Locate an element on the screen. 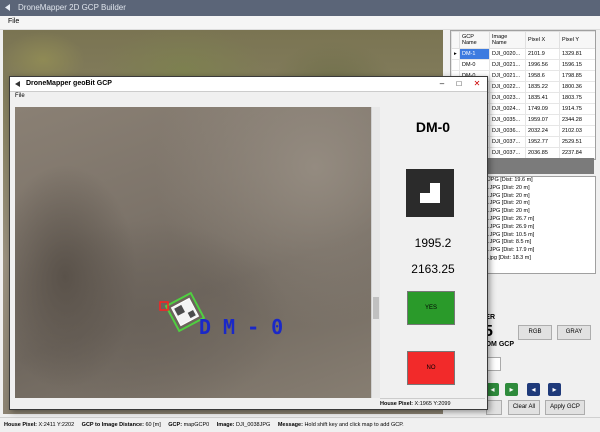 The image size is (600, 432). gcp-house-pixel-value: X:1965 Y:2099 is located at coordinates (432, 404).